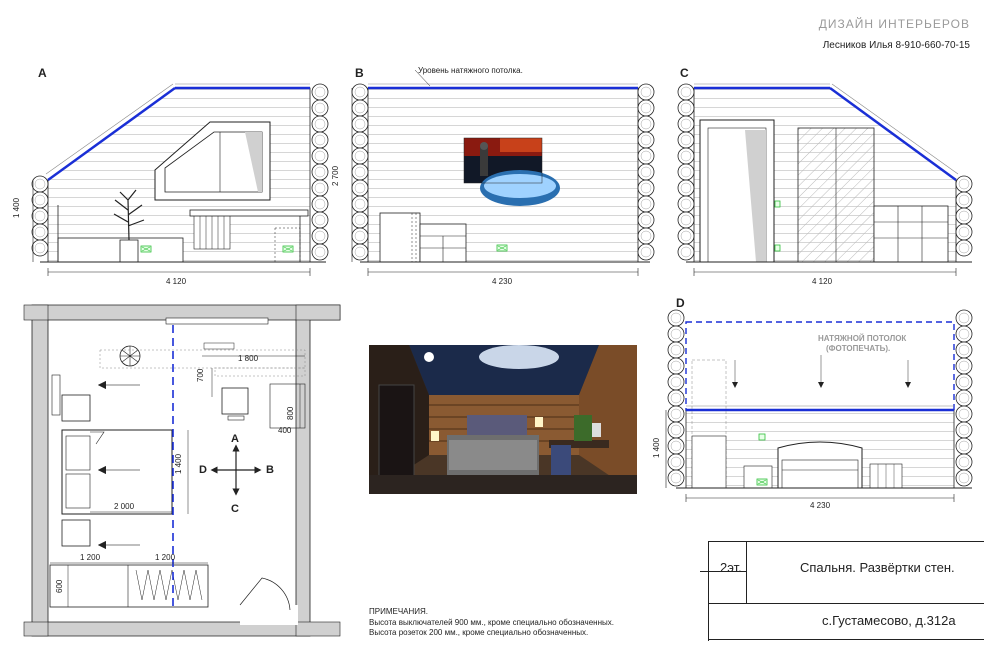  I want to click on compass-b: B, so click(270, 470).